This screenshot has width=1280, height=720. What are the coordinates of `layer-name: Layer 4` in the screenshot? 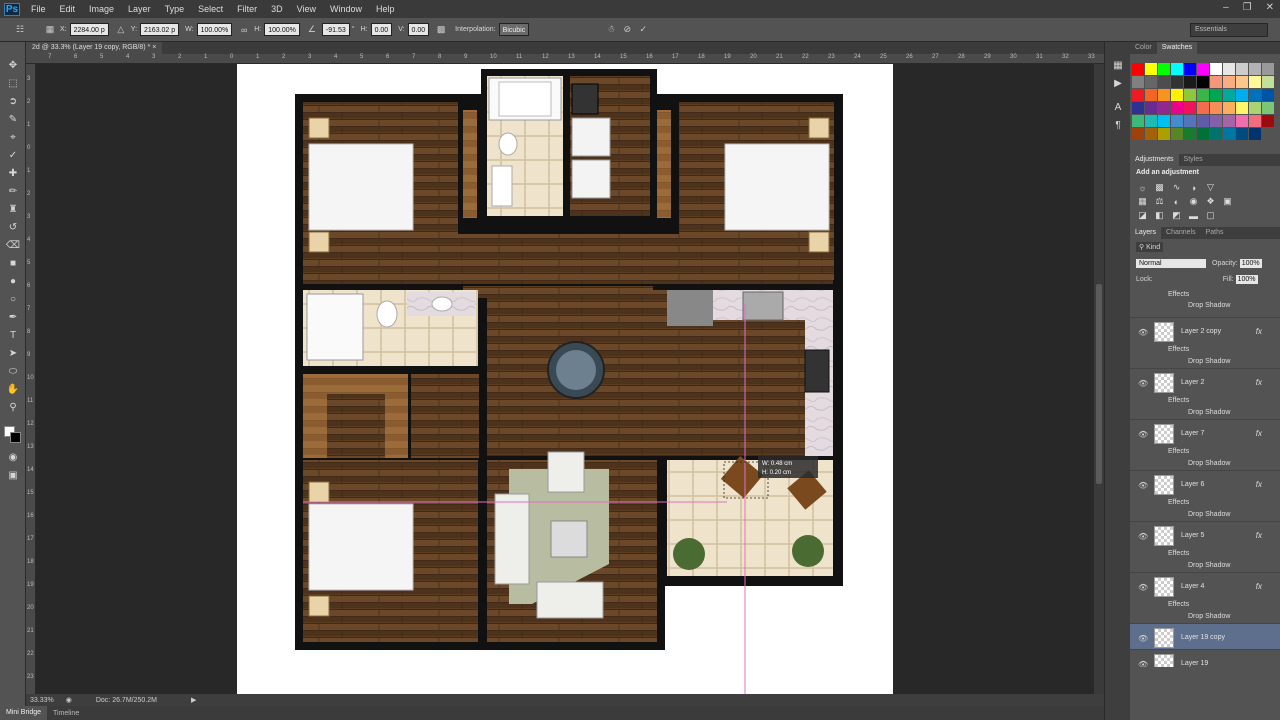 It's located at (1192, 586).